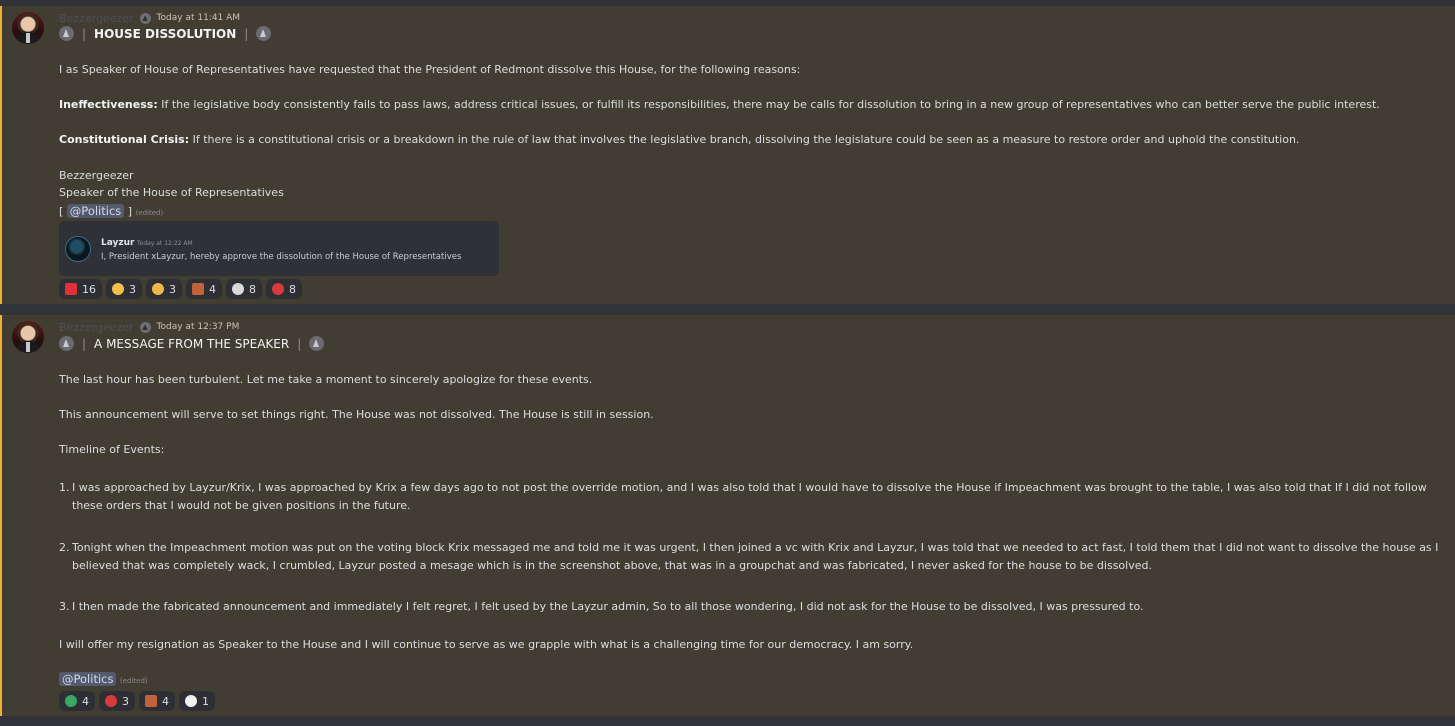 The height and width of the screenshot is (726, 1455). What do you see at coordinates (64, 487) in the screenshot?
I see `list-number: 1.` at bounding box center [64, 487].